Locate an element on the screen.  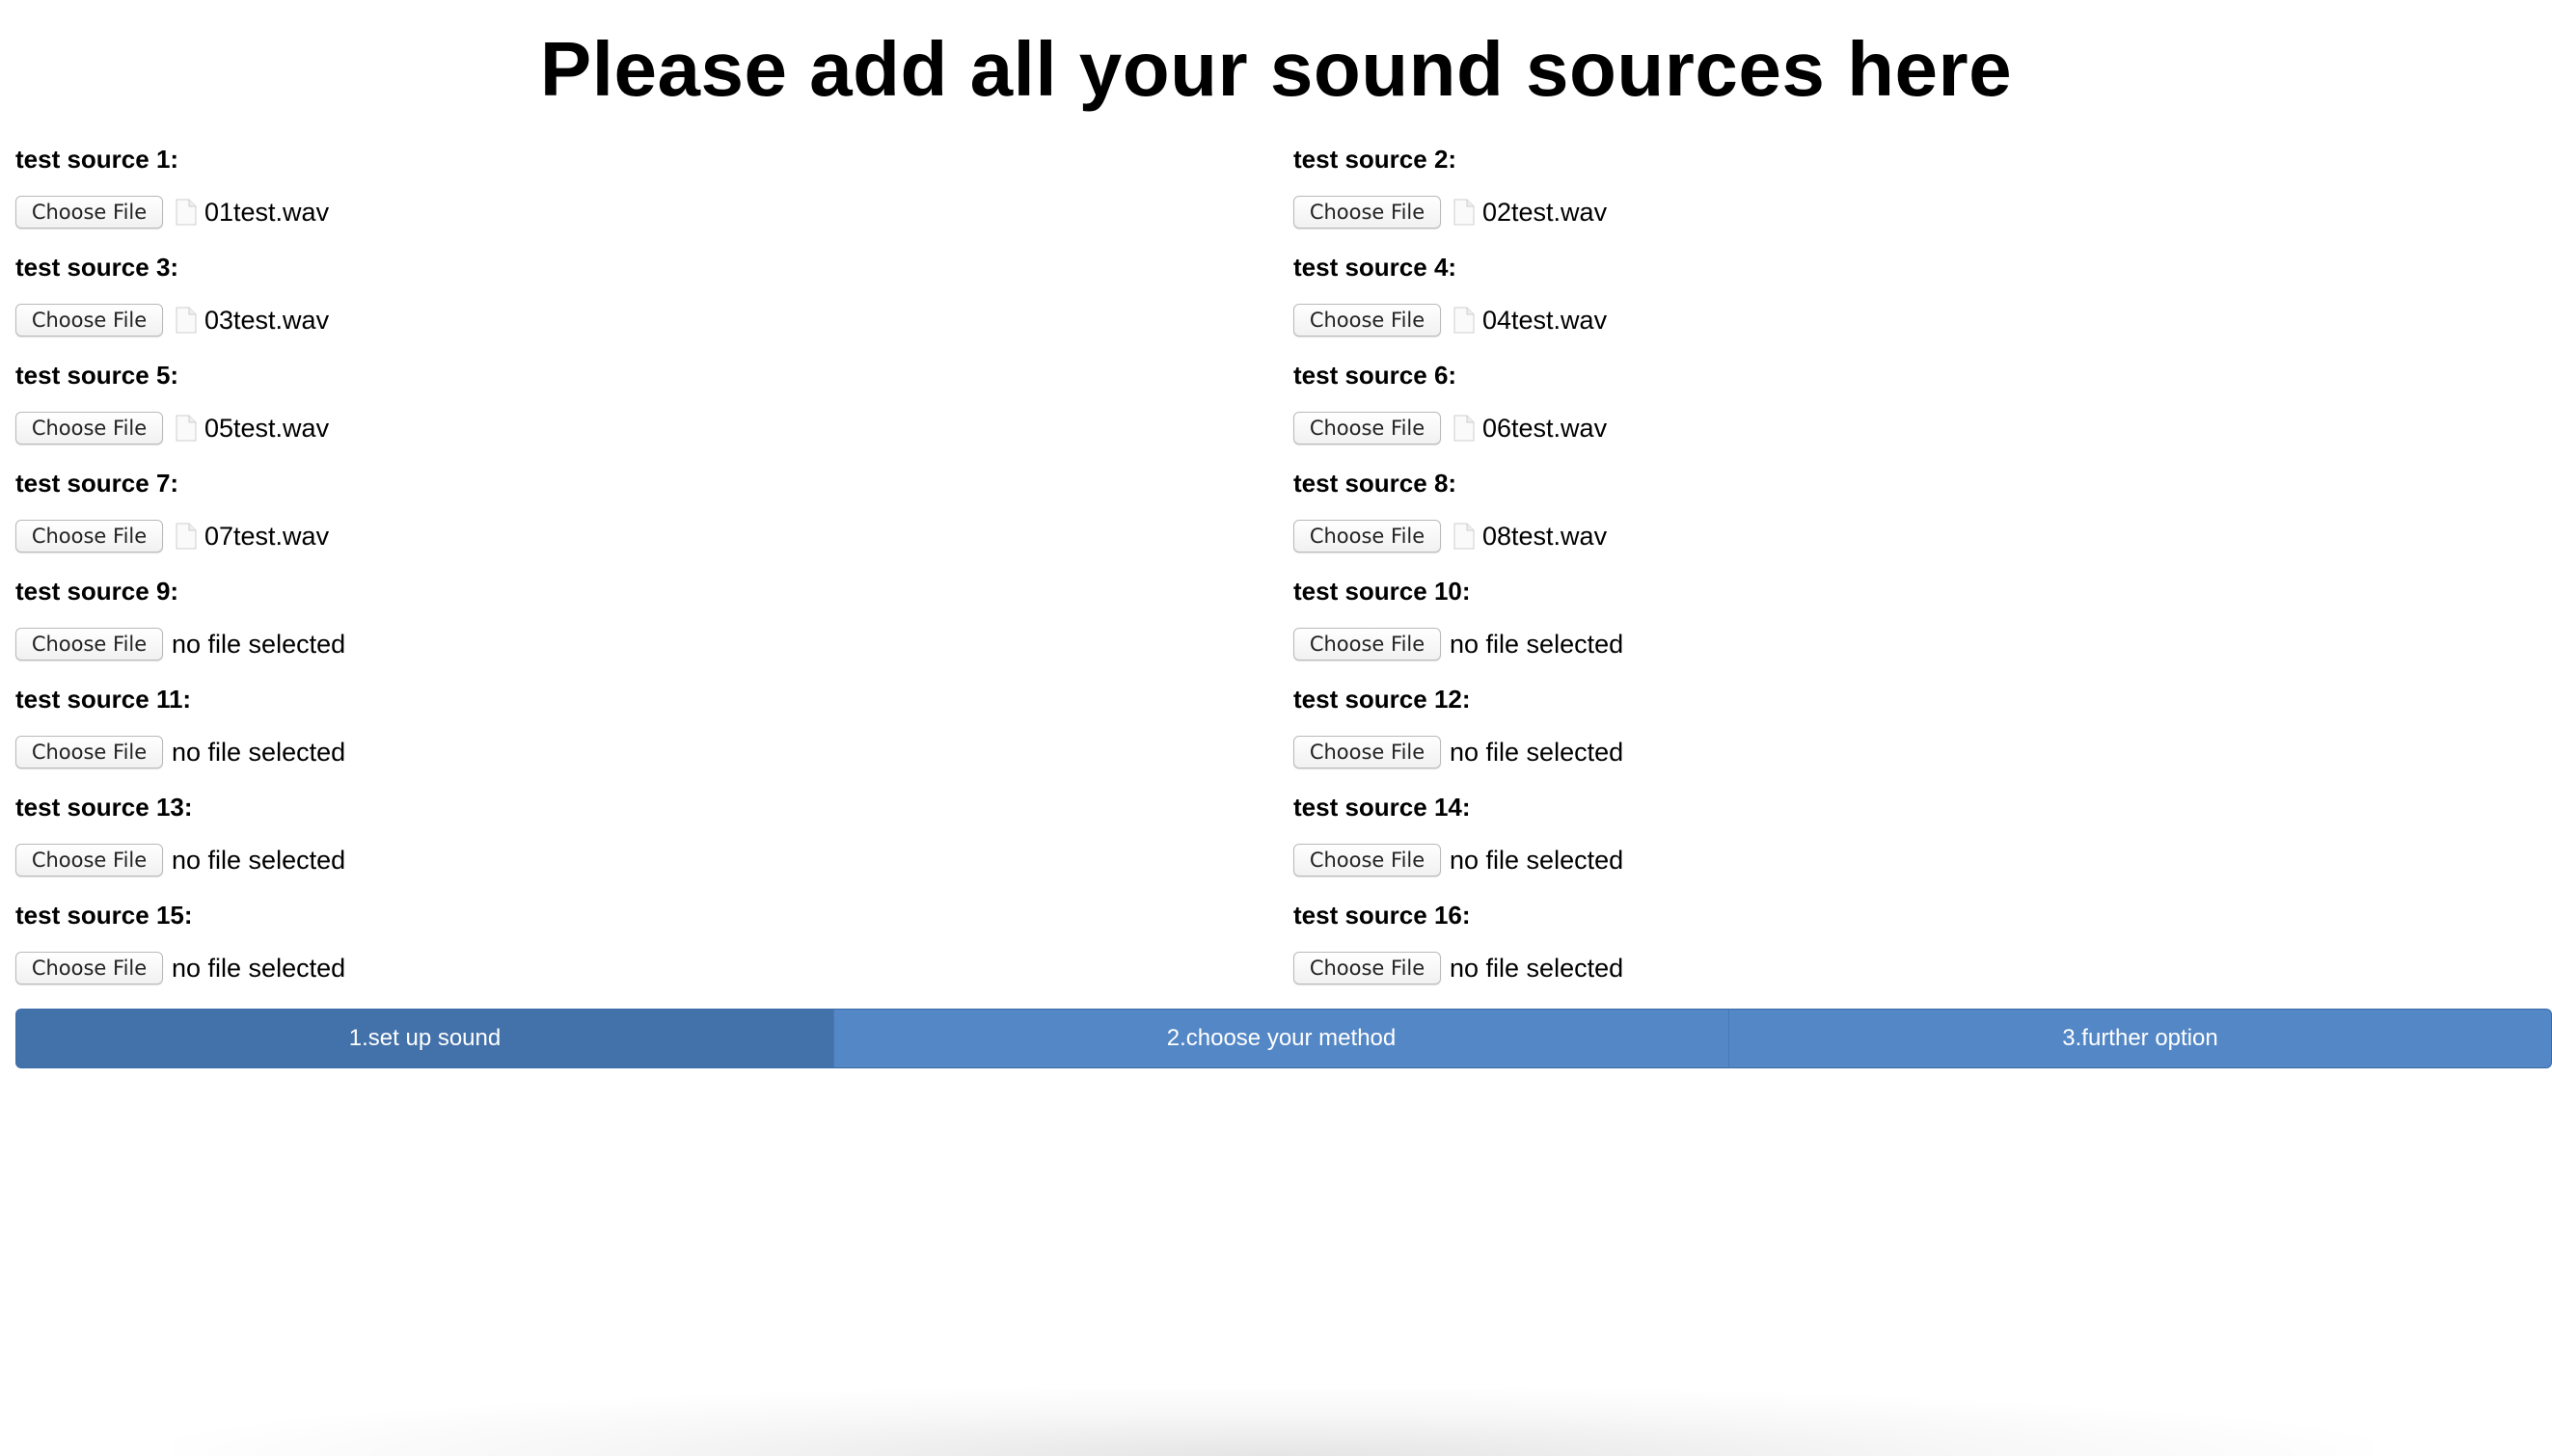
file-input: Choose File 01test.wav is located at coordinates (172, 212).